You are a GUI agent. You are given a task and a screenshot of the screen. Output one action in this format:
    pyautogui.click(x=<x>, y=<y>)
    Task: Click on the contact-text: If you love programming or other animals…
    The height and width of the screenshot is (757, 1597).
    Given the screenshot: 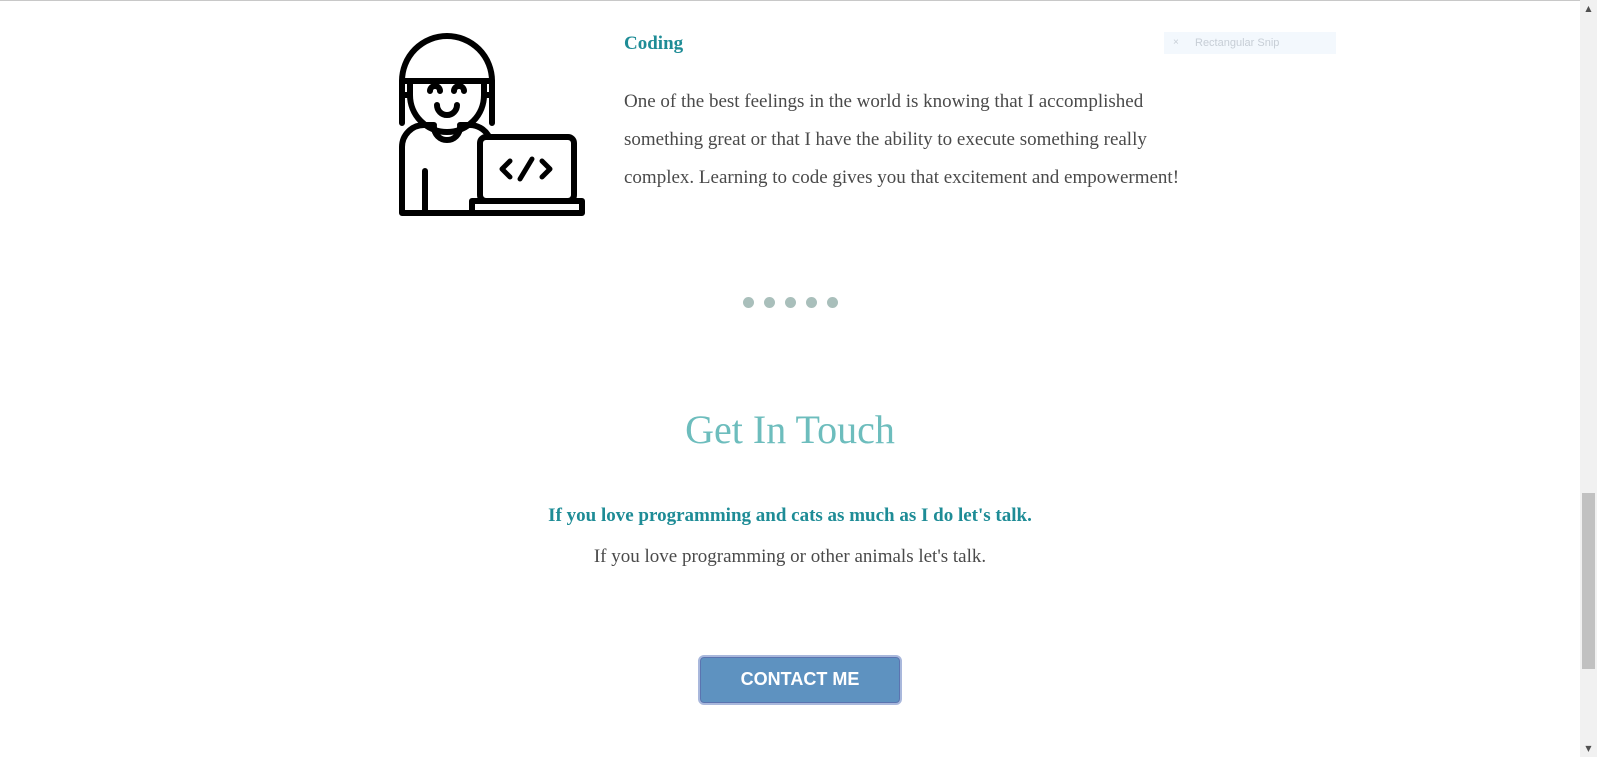 What is the action you would take?
    pyautogui.click(x=790, y=556)
    